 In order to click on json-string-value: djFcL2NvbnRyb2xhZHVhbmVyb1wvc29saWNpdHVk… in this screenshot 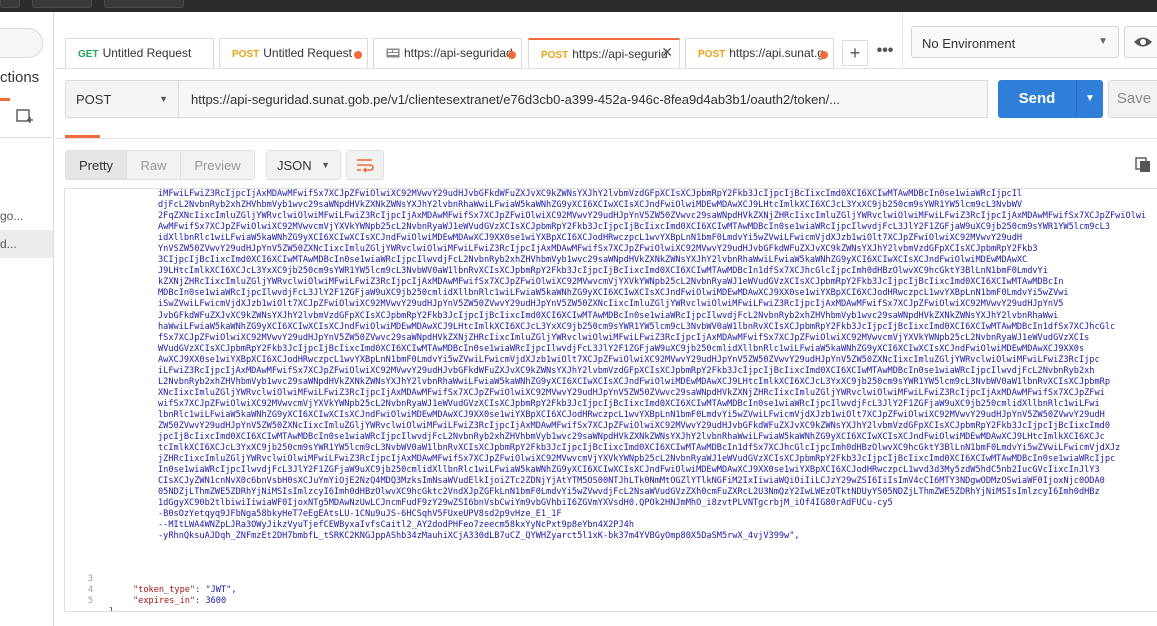, I will do `click(590, 205)`.